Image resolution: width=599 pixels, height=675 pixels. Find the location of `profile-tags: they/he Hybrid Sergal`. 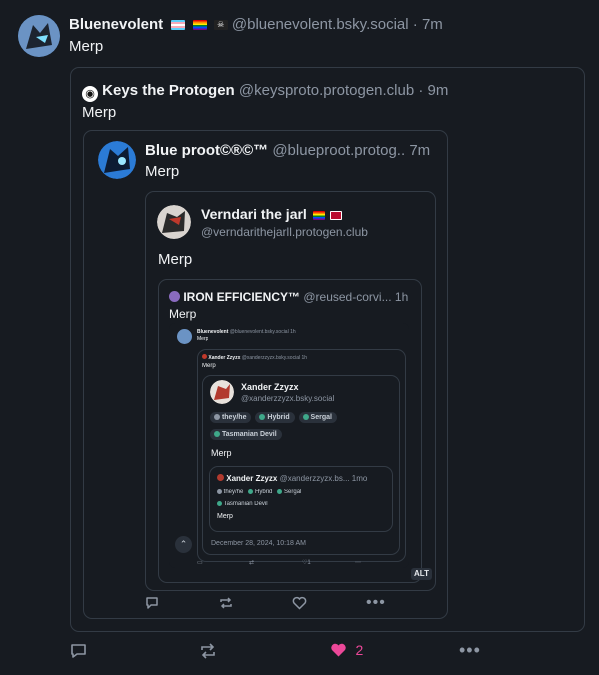

profile-tags: they/he Hybrid Sergal is located at coordinates (302, 417).